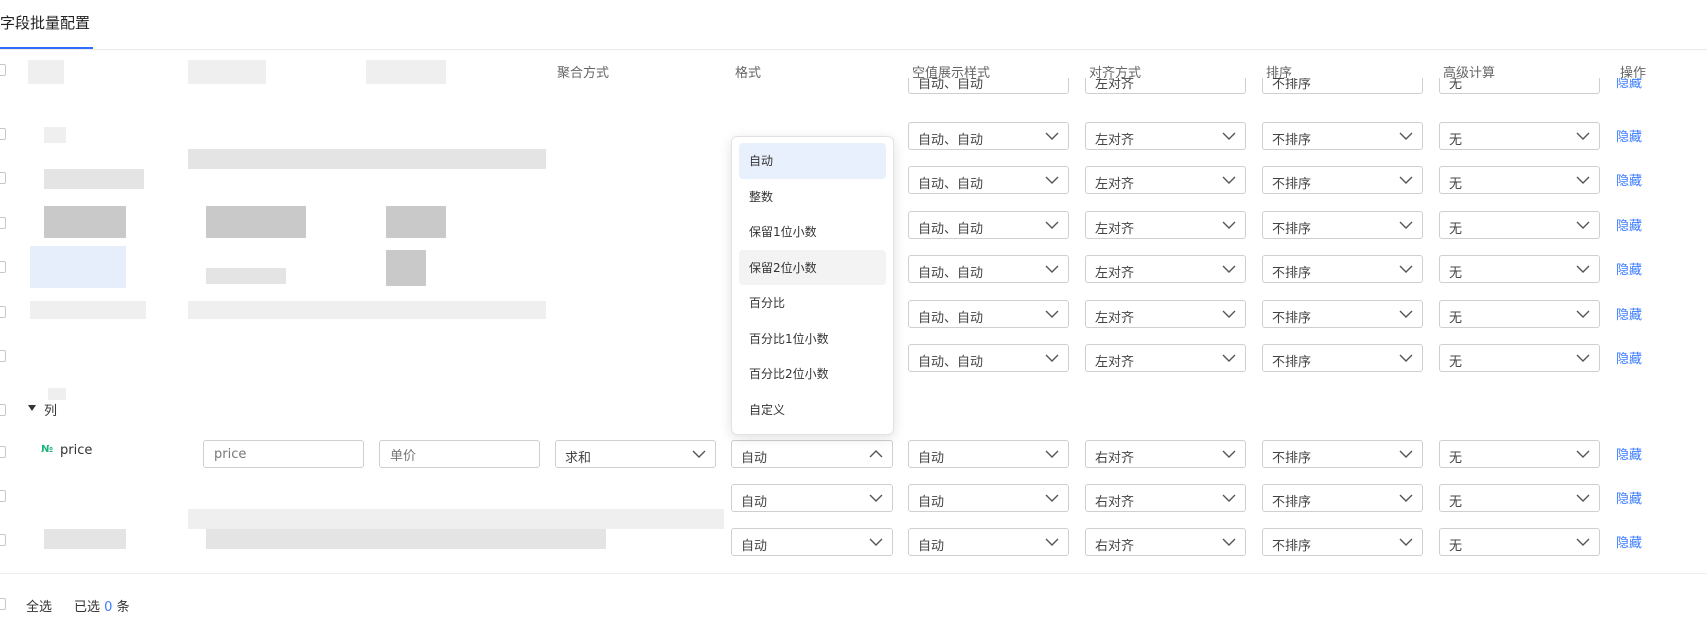  What do you see at coordinates (3, 70) in the screenshot?
I see `header-checkbox` at bounding box center [3, 70].